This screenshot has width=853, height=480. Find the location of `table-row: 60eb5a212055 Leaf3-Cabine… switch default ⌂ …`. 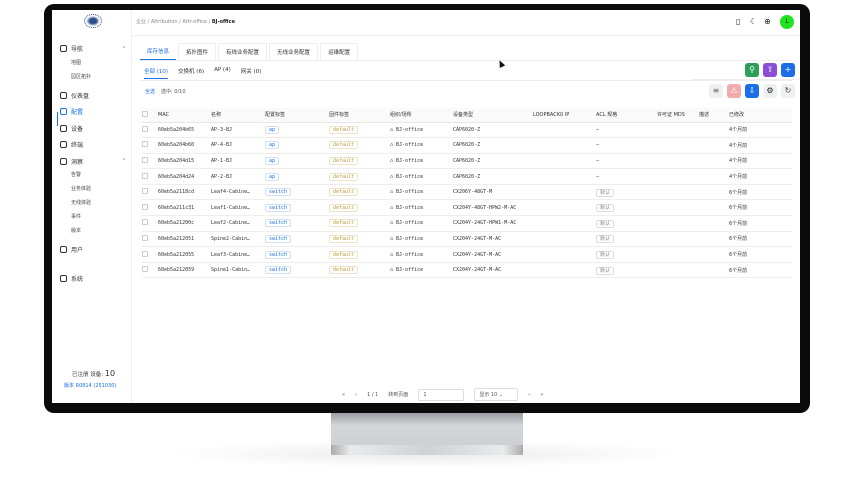

table-row: 60eb5a212055 Leaf3-Cabine… switch default ⌂ … is located at coordinates (467, 254).